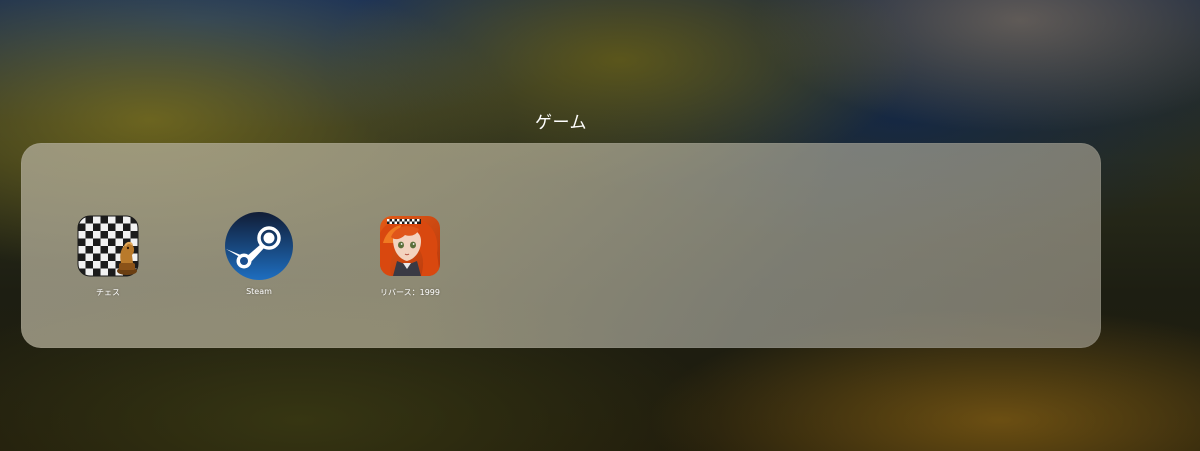  I want to click on app-label-steam: Steam, so click(259, 291).